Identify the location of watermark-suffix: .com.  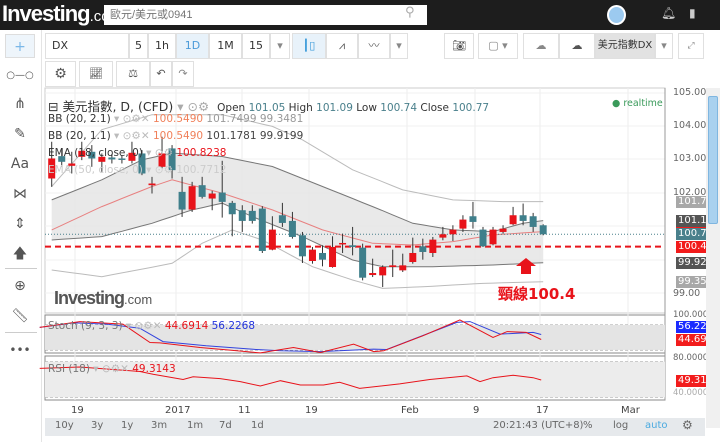
(138, 299).